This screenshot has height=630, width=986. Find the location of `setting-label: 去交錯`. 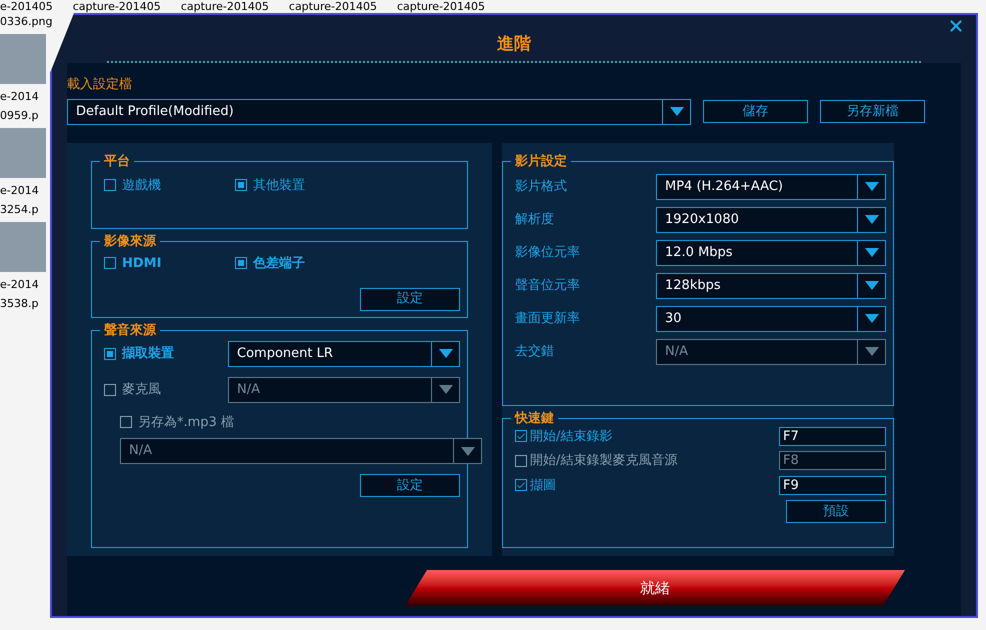

setting-label: 去交錯 is located at coordinates (534, 351).